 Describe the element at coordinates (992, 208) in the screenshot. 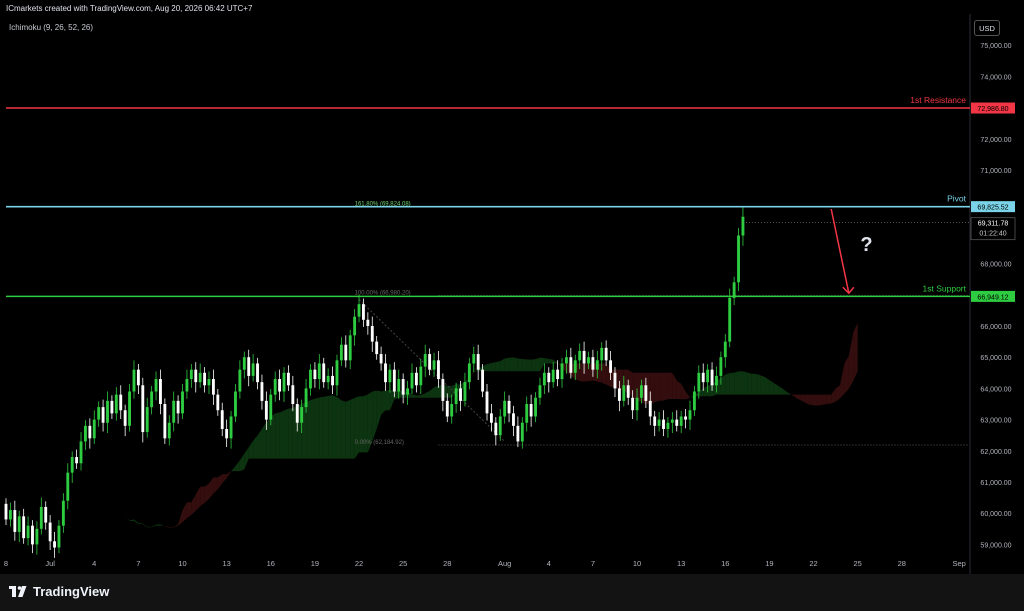

I see `level-price-label-pivot: 69,825.52` at that location.